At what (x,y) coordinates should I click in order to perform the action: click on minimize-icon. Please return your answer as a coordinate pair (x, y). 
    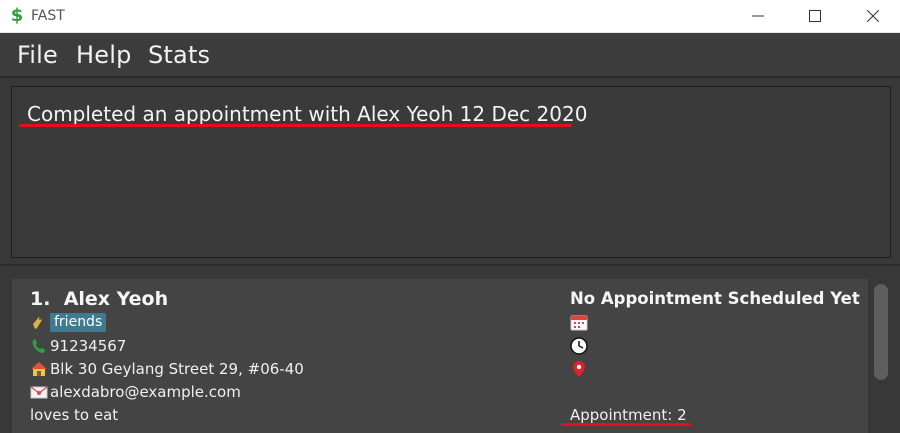
    Looking at the image, I should click on (758, 16).